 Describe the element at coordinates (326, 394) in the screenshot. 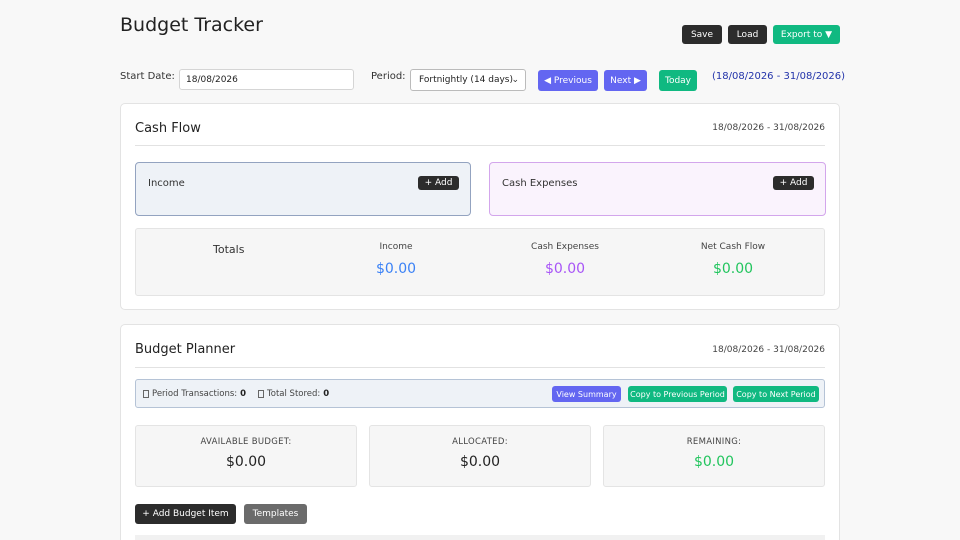

I see `total-stored-count: 0` at that location.